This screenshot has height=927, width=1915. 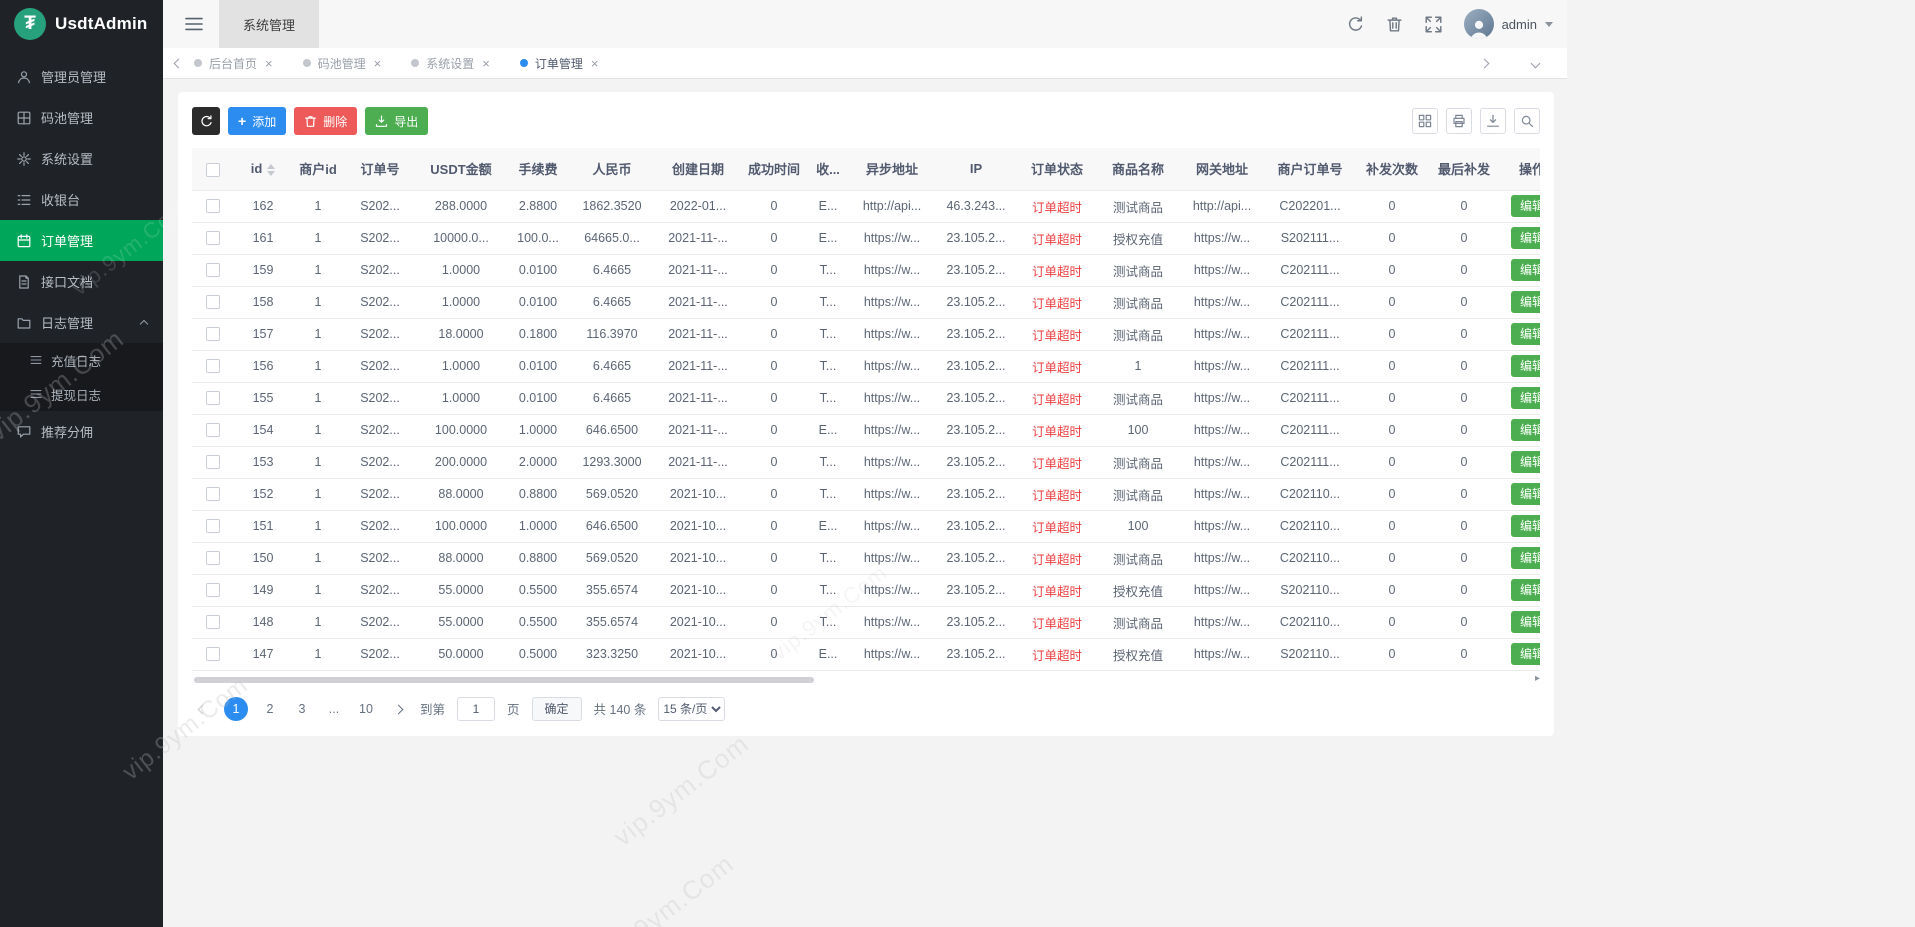 What do you see at coordinates (342, 63) in the screenshot?
I see `tab-pool-management: 码池管理 ×` at bounding box center [342, 63].